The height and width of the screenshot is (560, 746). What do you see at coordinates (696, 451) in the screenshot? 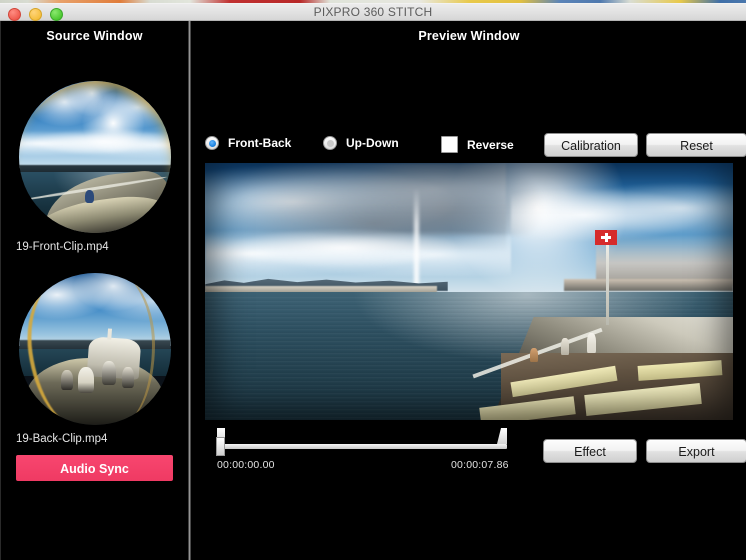
I see `export-button: Export` at bounding box center [696, 451].